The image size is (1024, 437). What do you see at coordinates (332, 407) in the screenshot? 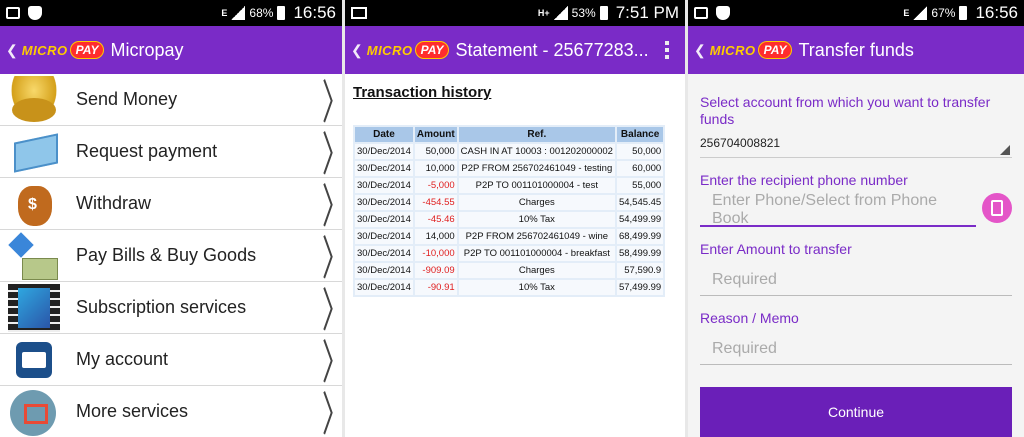
I see `chevron-right-icon: 〉` at bounding box center [332, 407].